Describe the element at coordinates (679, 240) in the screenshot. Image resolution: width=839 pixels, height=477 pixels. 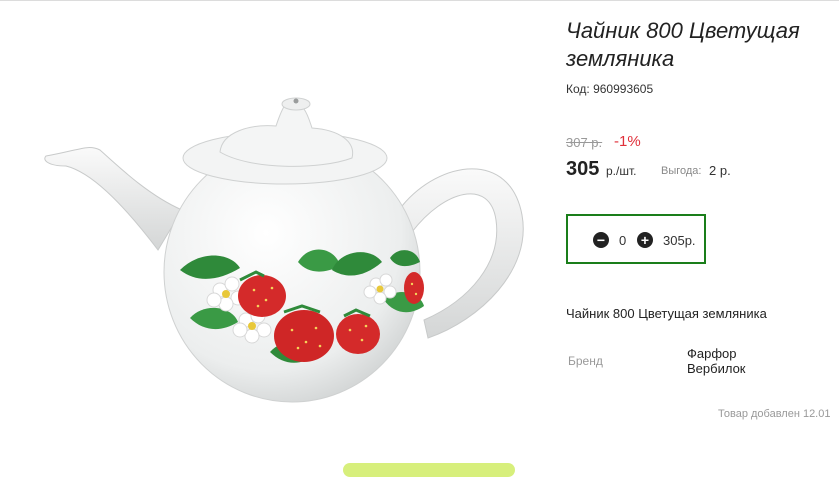
I see `quantity-total: 305р.` at that location.